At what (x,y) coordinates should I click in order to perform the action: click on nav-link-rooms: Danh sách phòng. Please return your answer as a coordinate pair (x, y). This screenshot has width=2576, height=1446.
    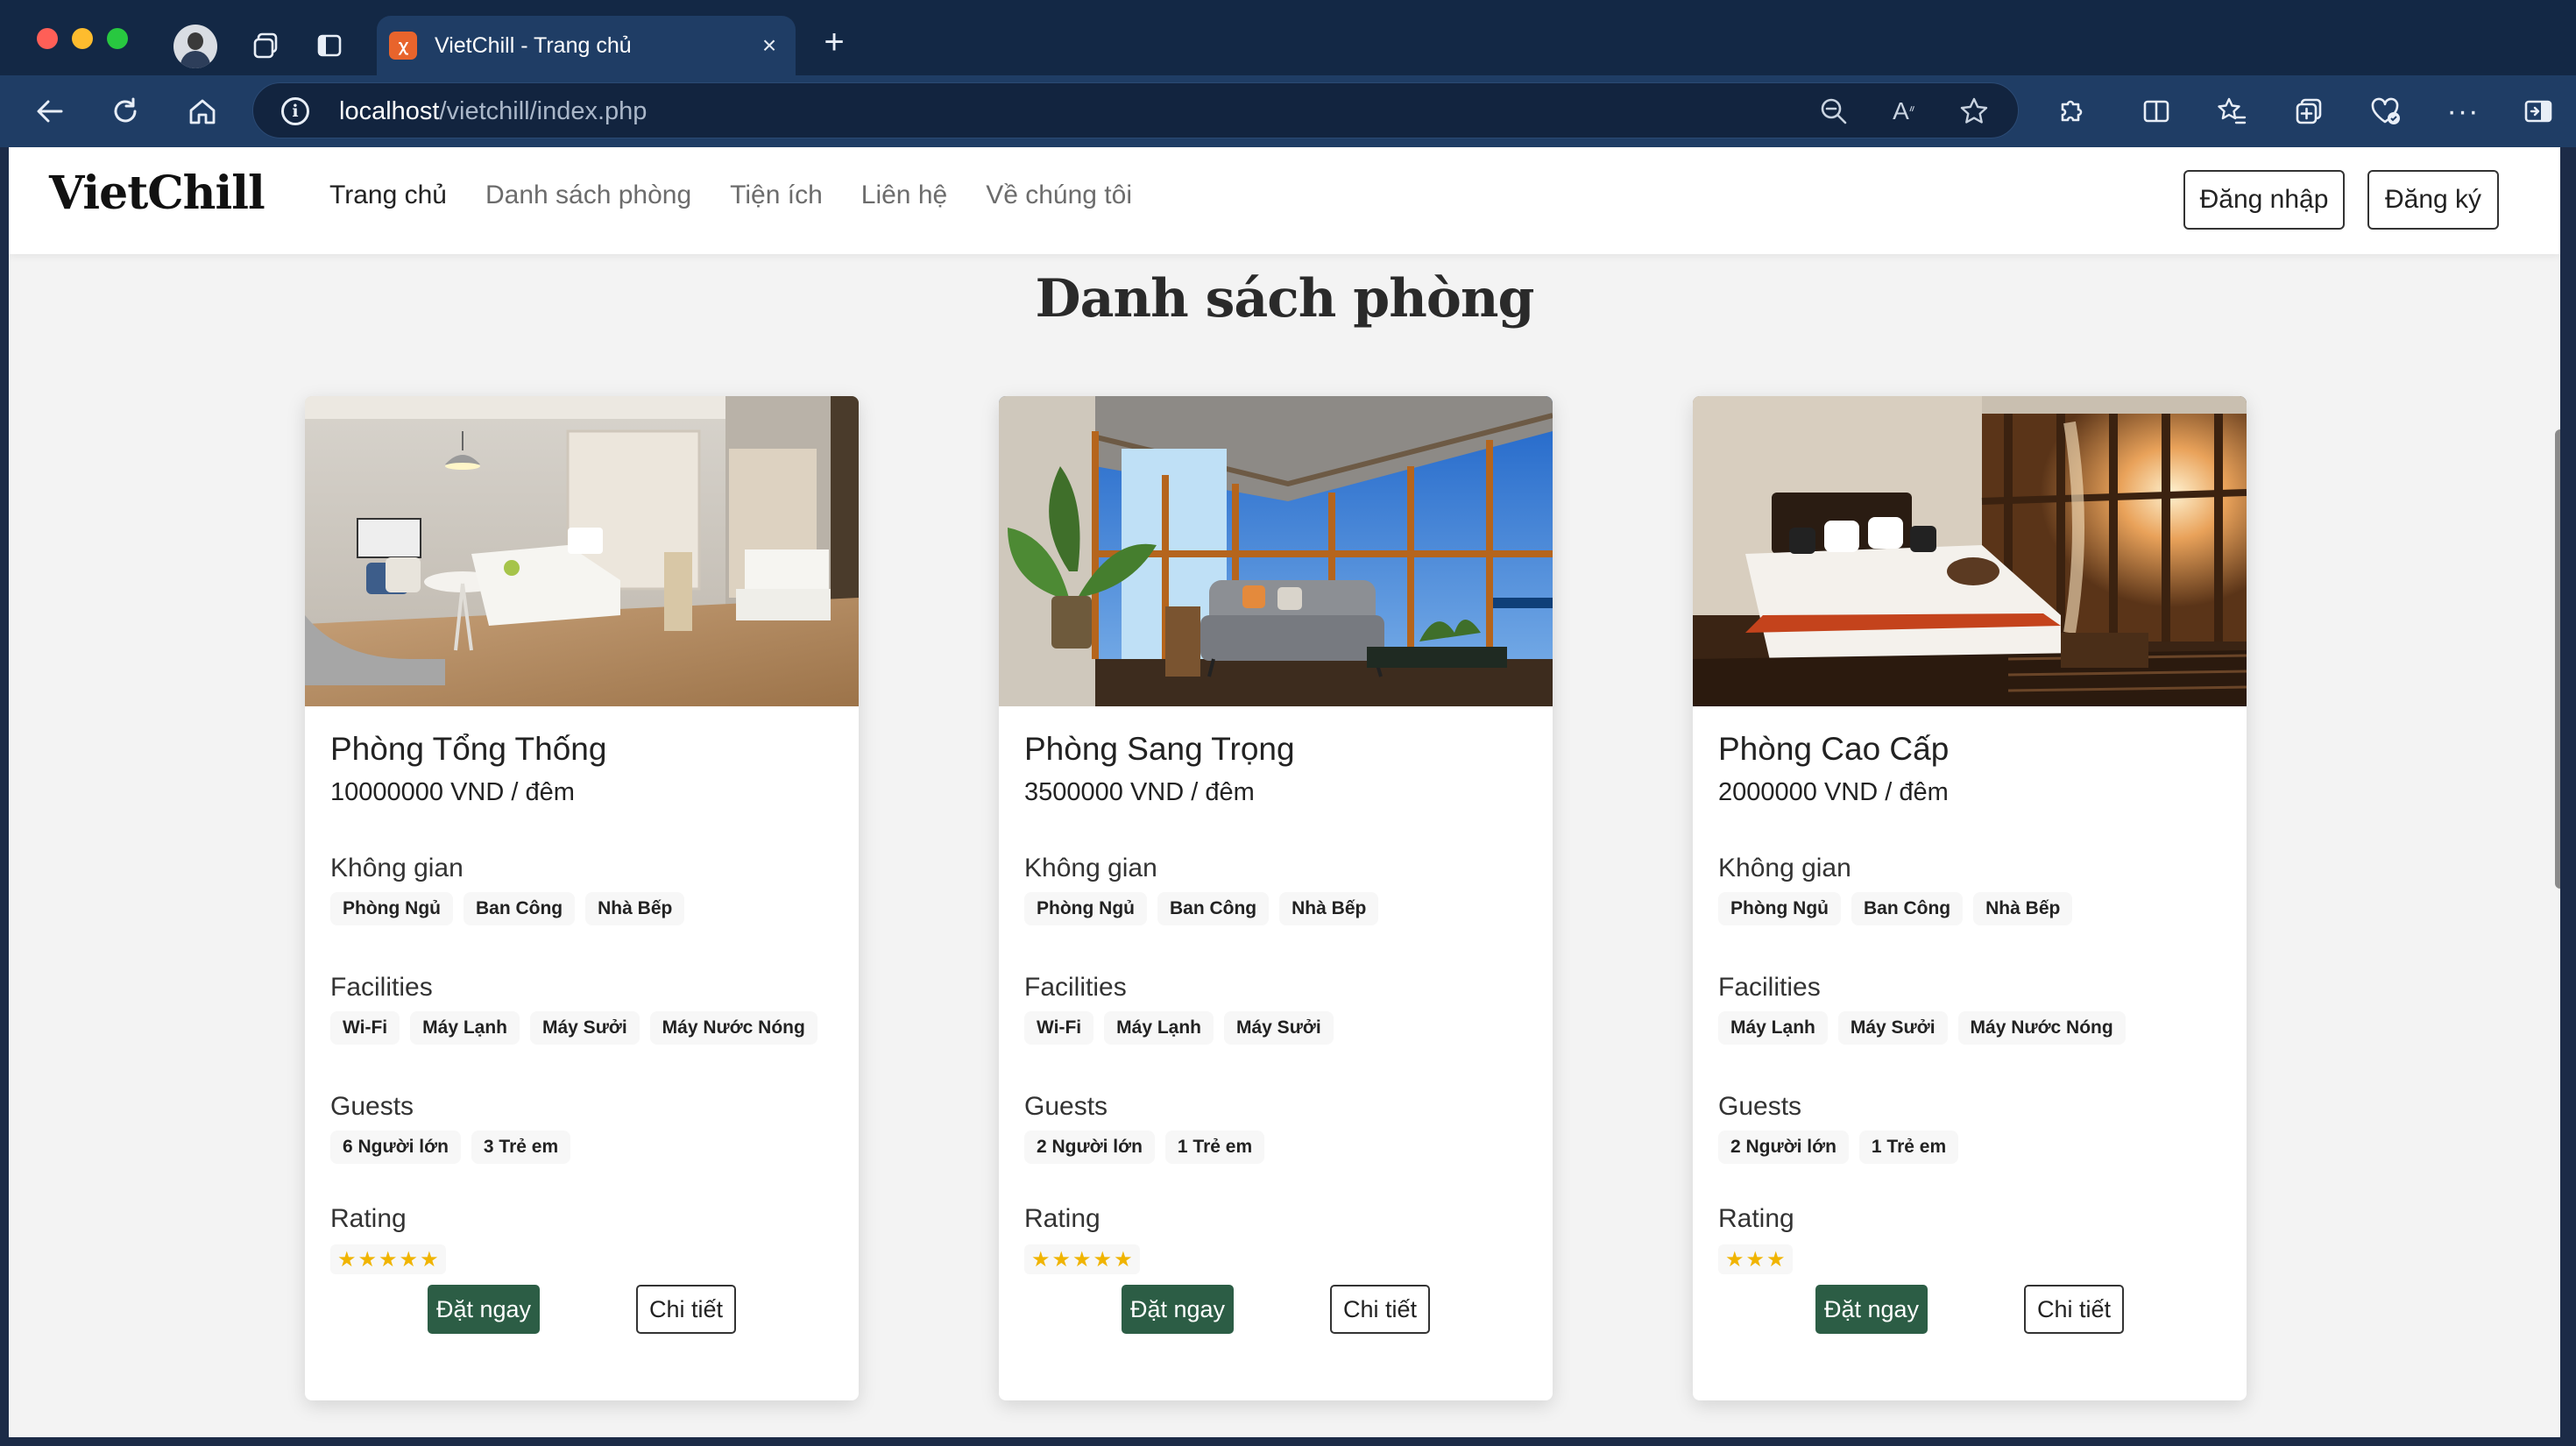
    Looking at the image, I should click on (588, 195).